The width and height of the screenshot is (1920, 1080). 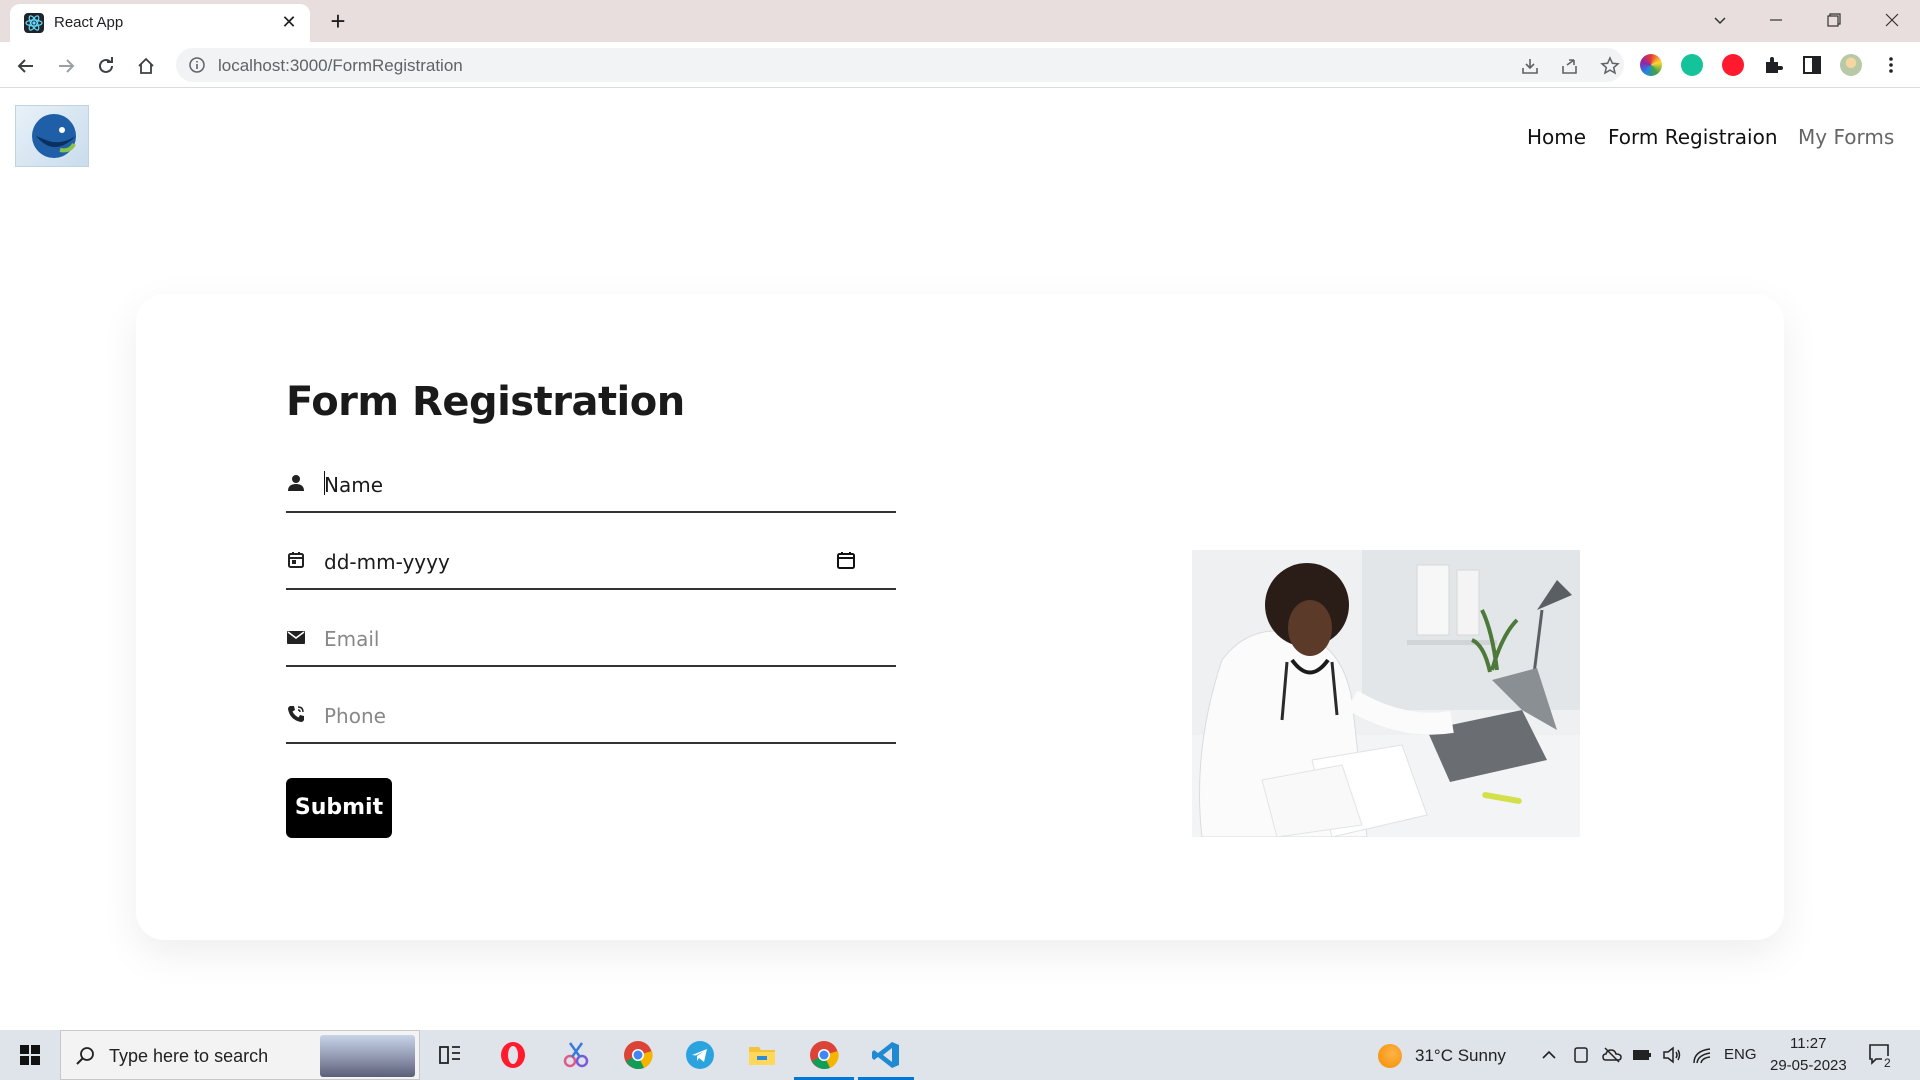 What do you see at coordinates (1386, 693) in the screenshot?
I see `doctor-photo` at bounding box center [1386, 693].